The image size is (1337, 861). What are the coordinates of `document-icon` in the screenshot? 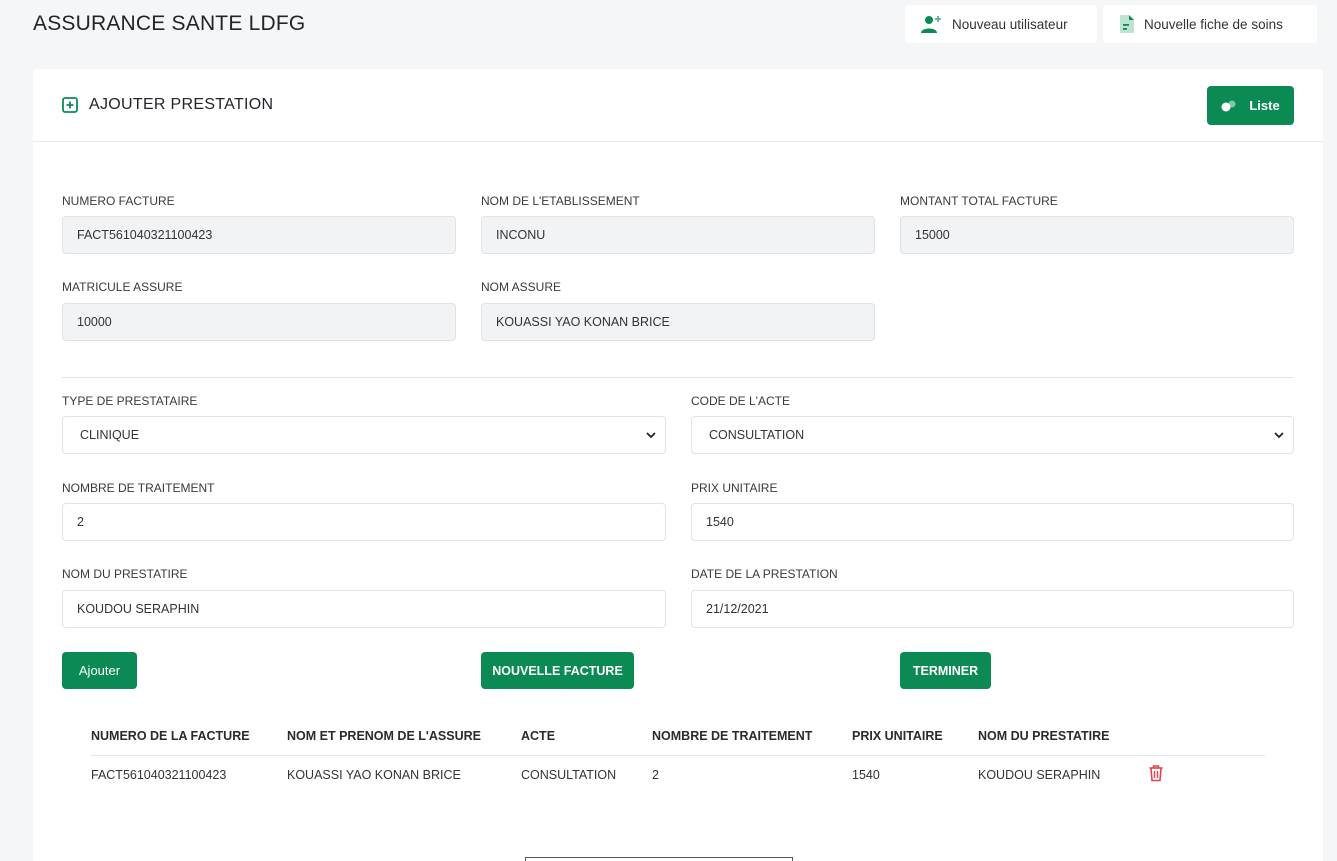 It's located at (1127, 24).